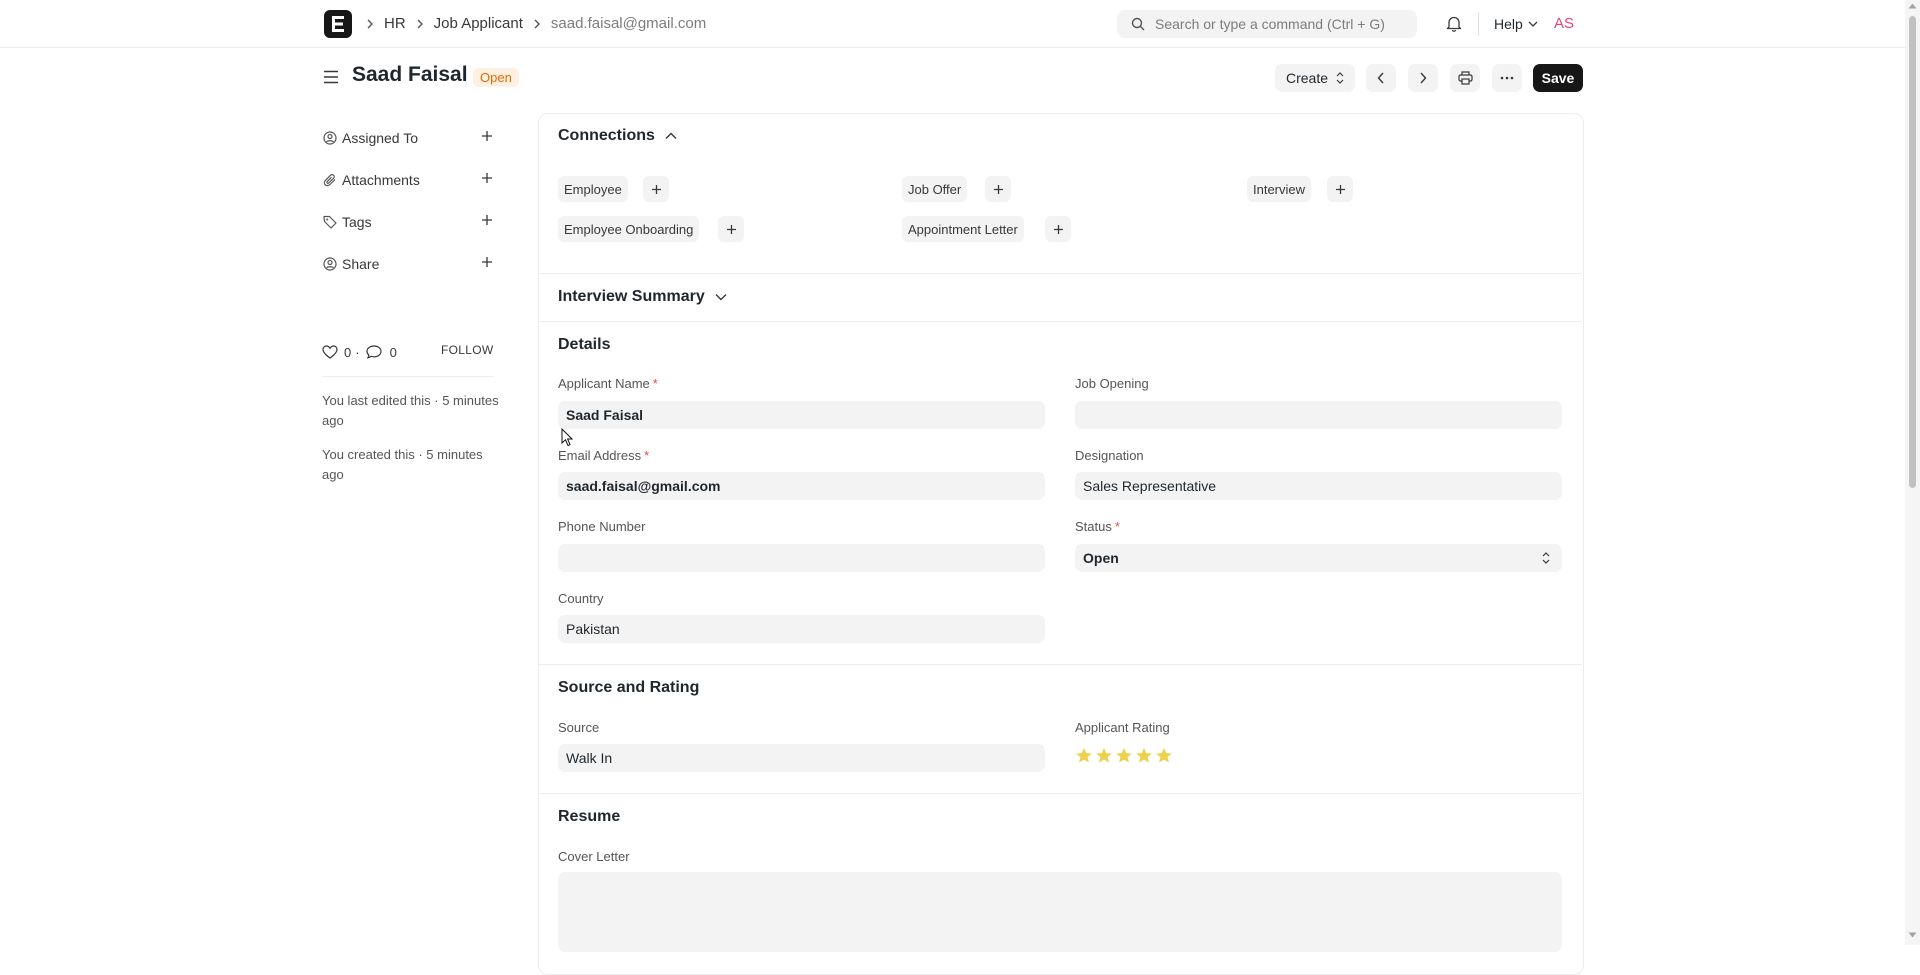  Describe the element at coordinates (1315, 78) in the screenshot. I see `create-button: Create` at that location.